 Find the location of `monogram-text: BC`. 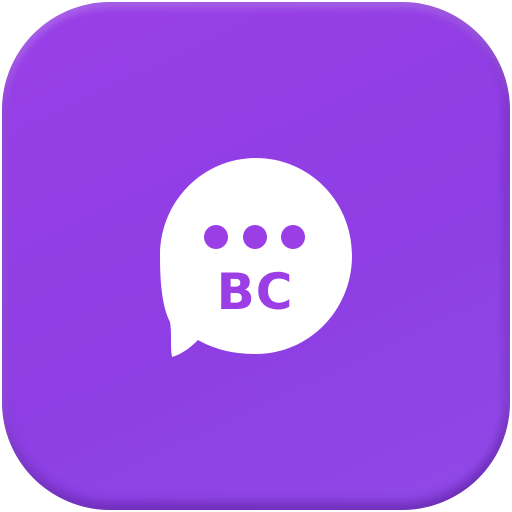

monogram-text: BC is located at coordinates (255, 292).